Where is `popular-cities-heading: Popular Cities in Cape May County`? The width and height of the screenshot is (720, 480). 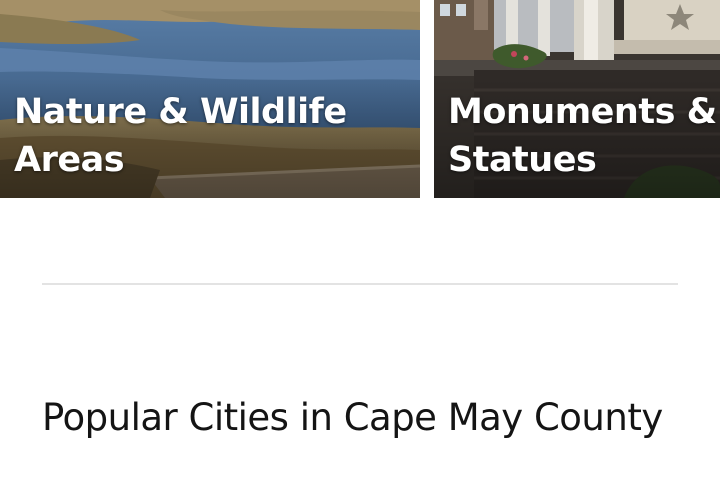 popular-cities-heading: Popular Cities in Cape May County is located at coordinates (352, 417).